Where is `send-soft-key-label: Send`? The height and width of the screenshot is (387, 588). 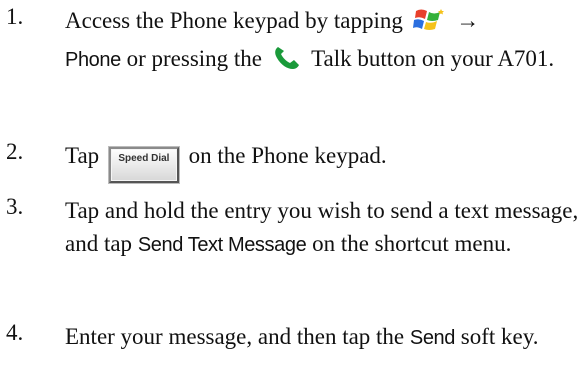
send-soft-key-label: Send is located at coordinates (432, 338).